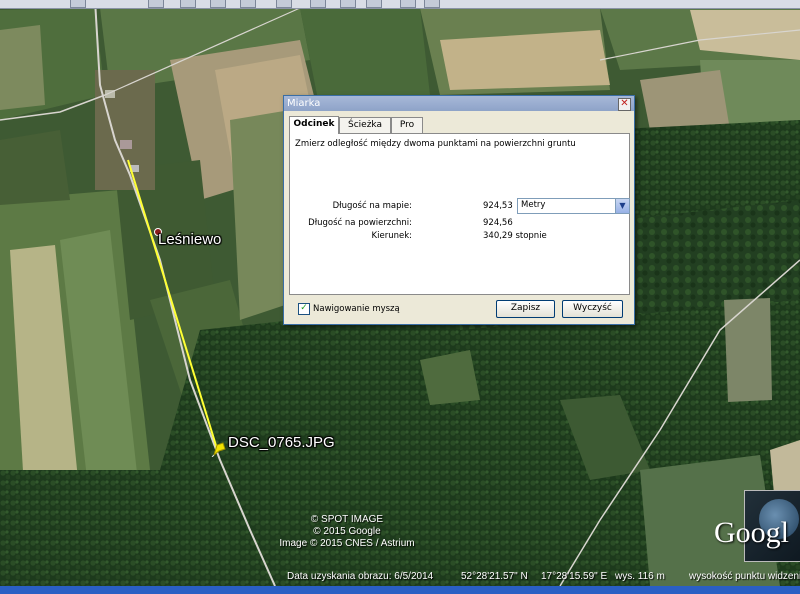  Describe the element at coordinates (372, 206) in the screenshot. I see `map-length-label: Długość na mapie:` at that location.